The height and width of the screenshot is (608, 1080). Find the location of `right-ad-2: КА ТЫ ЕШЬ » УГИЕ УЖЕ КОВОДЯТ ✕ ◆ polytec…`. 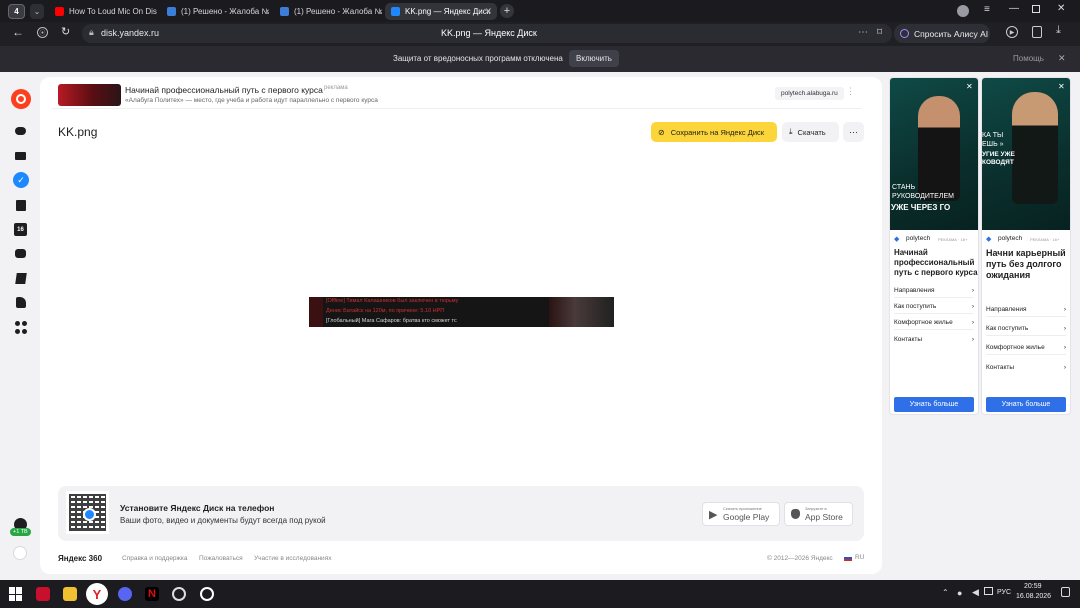

right-ad-2: КА ТЫ ЕШЬ » УГИЕ УЖЕ КОВОДЯТ ✕ ◆ polytec… is located at coordinates (1026, 246).